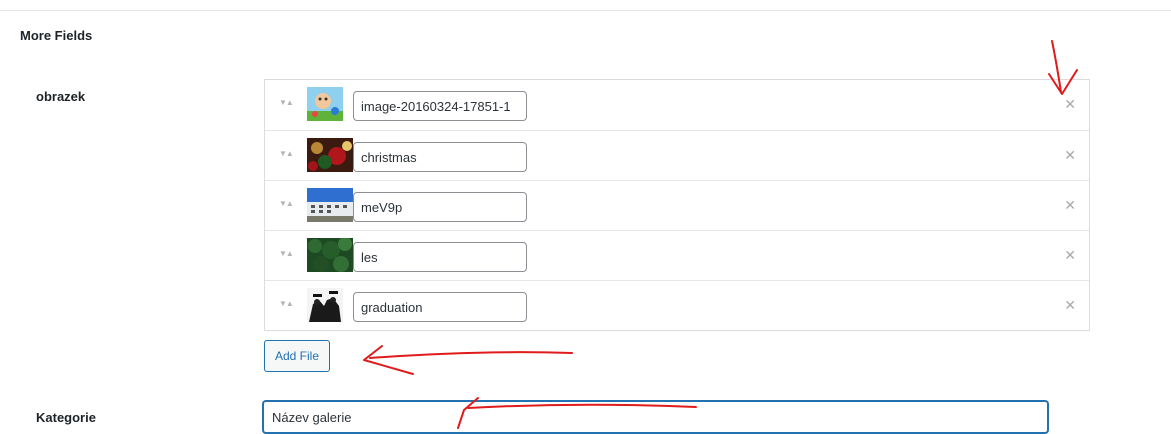  What do you see at coordinates (66, 417) in the screenshot?
I see `kategorie-label: Kategorie` at bounding box center [66, 417].